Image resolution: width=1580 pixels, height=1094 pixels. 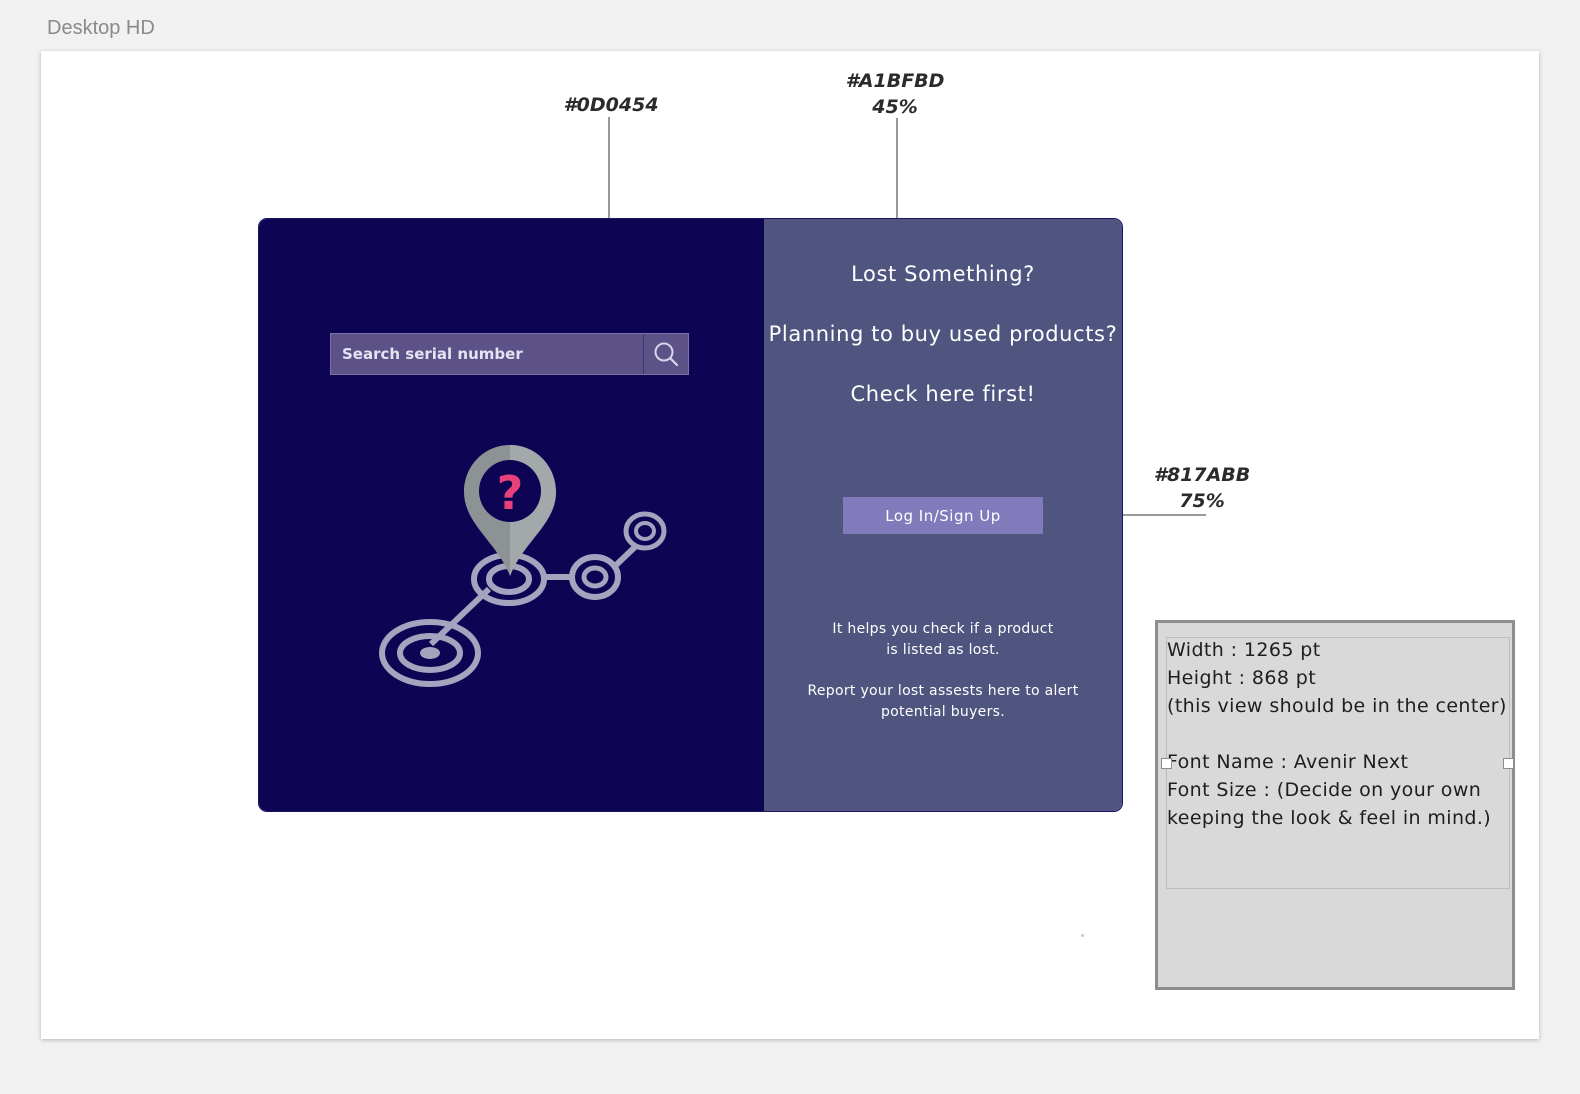 I want to click on annotation-left-color: #0D0454, so click(x=611, y=105).